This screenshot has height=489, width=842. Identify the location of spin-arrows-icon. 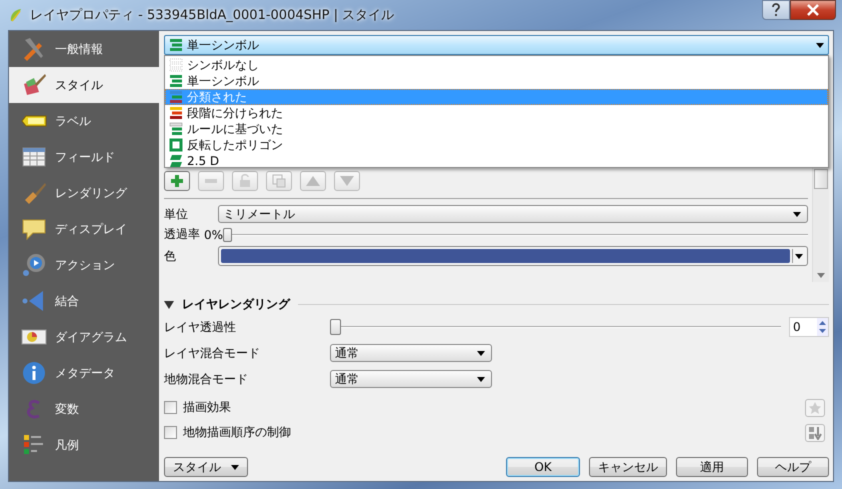
(822, 327).